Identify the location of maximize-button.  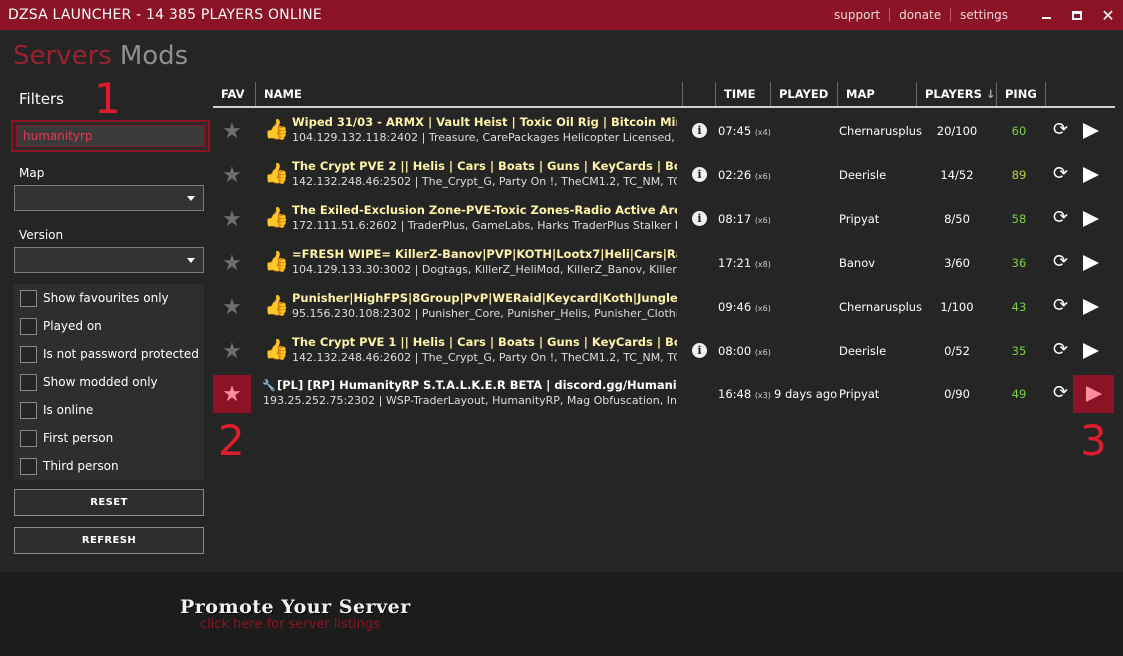
(1077, 15).